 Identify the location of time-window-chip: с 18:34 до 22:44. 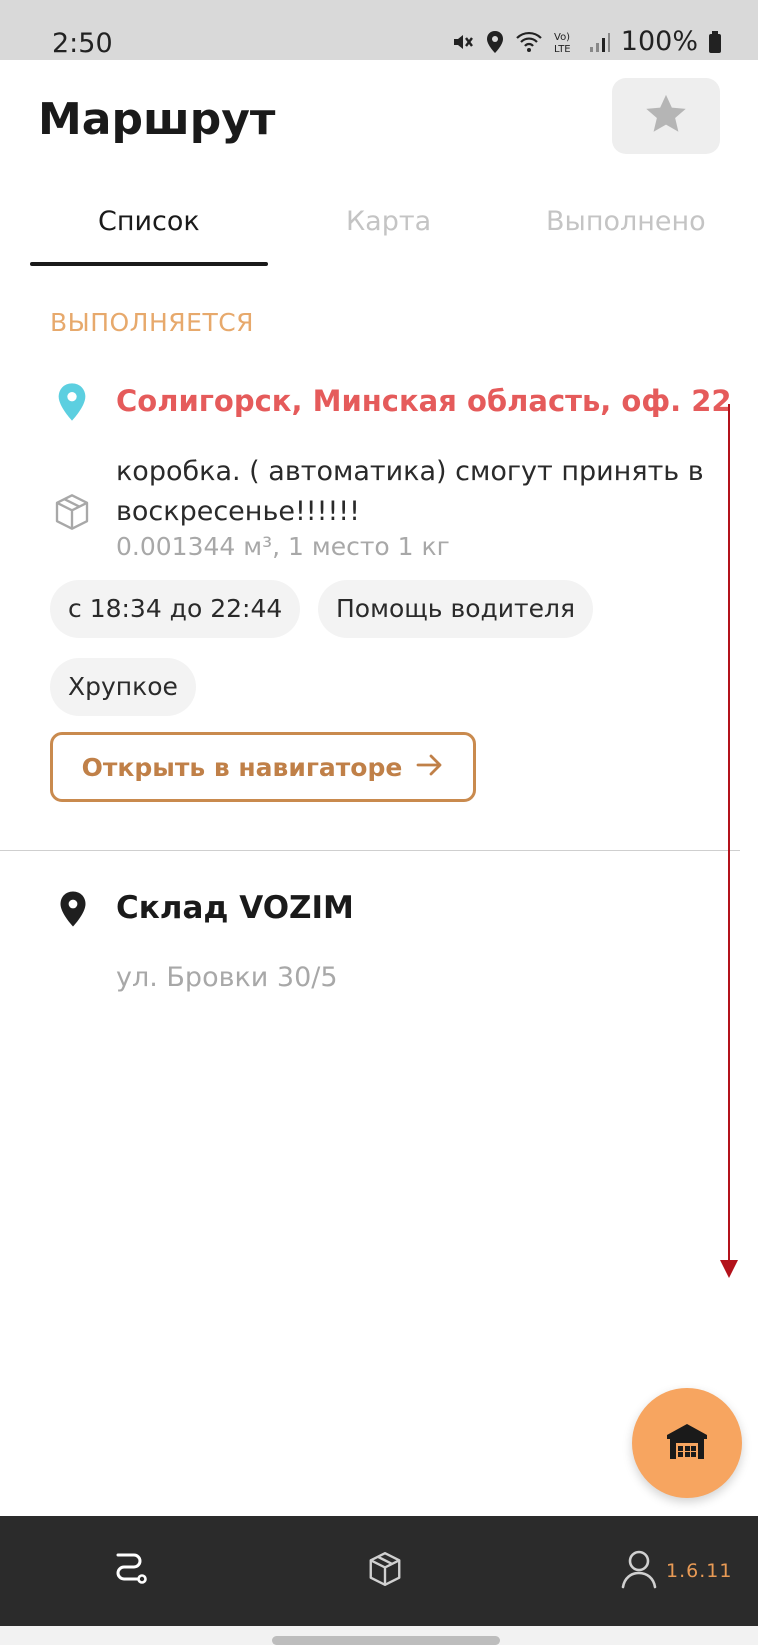
(175, 609).